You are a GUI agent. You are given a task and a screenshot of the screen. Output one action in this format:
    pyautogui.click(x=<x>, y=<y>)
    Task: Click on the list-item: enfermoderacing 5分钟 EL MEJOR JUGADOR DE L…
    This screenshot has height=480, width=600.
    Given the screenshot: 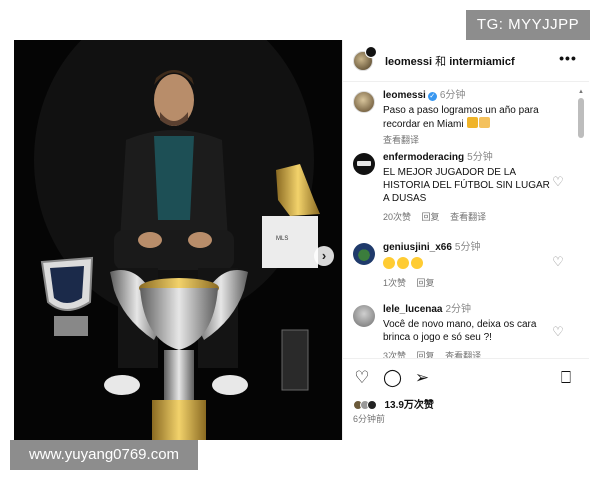 What is the action you would take?
    pyautogui.click(x=459, y=190)
    